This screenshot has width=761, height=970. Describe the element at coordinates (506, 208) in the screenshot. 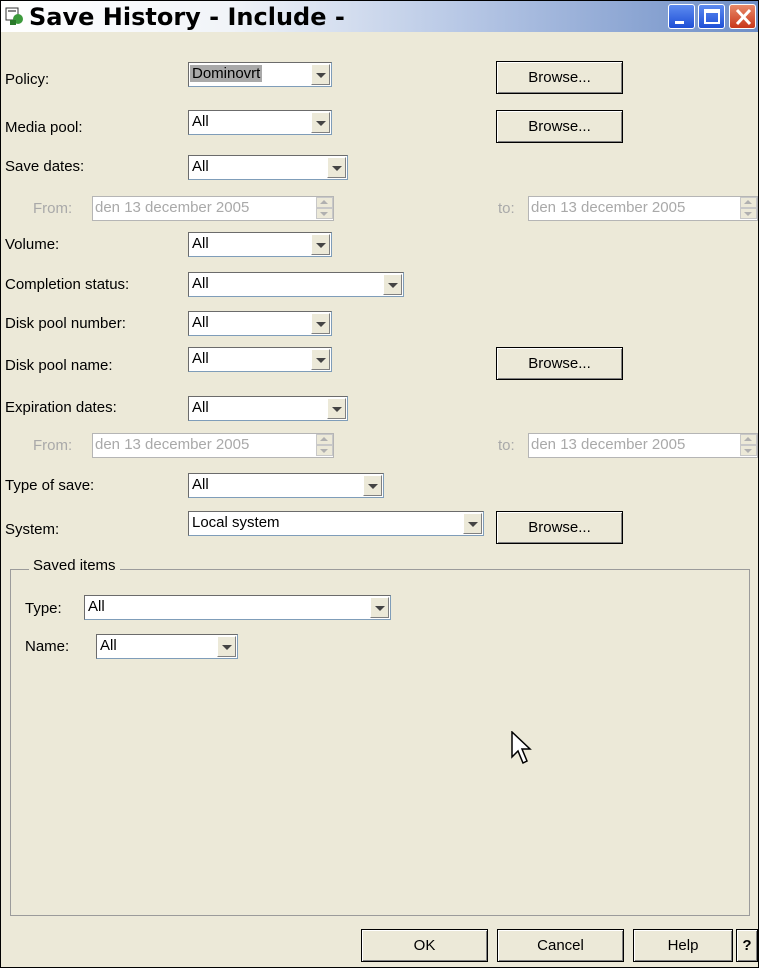

I see `save-dates-to-label: to:` at that location.